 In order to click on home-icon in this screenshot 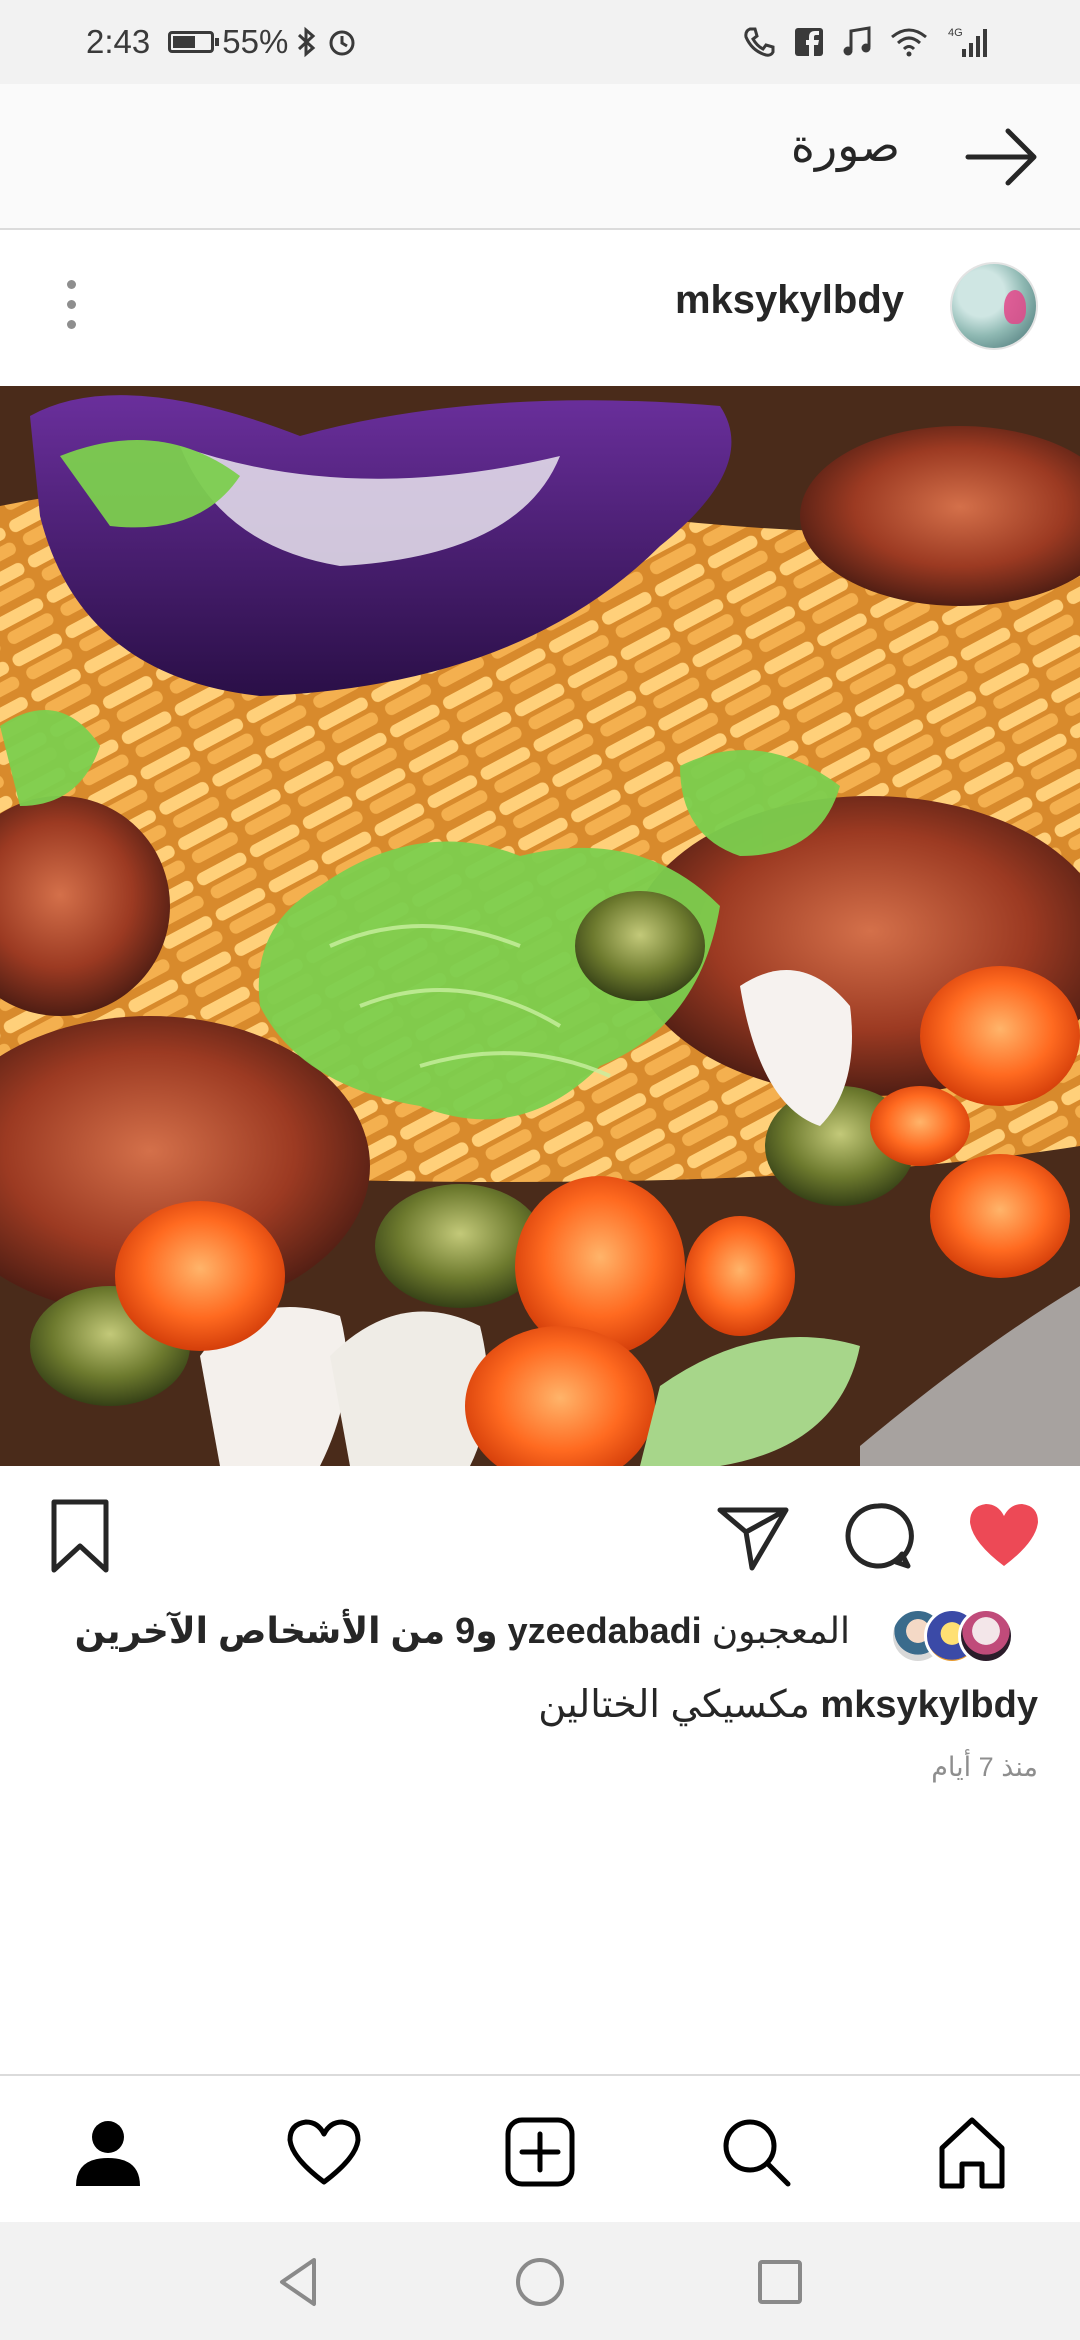, I will do `click(972, 2153)`.